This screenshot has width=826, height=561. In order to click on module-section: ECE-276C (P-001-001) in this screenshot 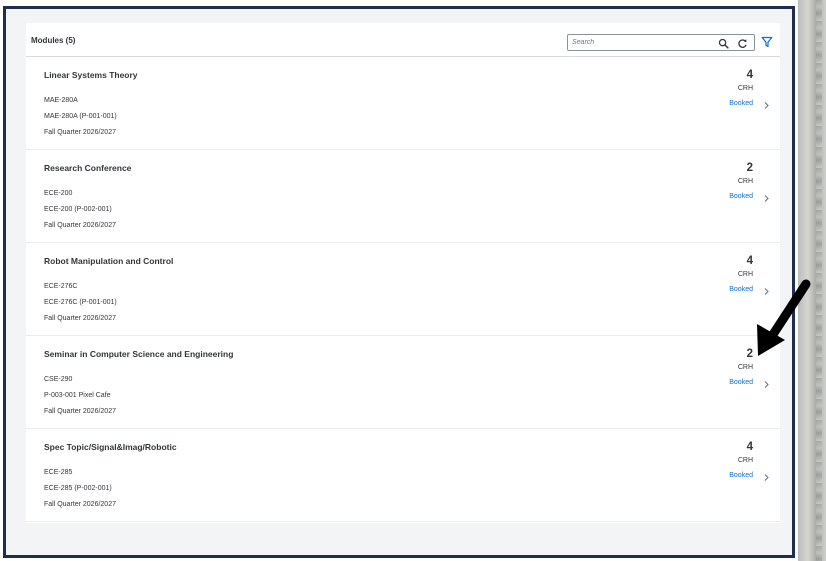, I will do `click(80, 302)`.